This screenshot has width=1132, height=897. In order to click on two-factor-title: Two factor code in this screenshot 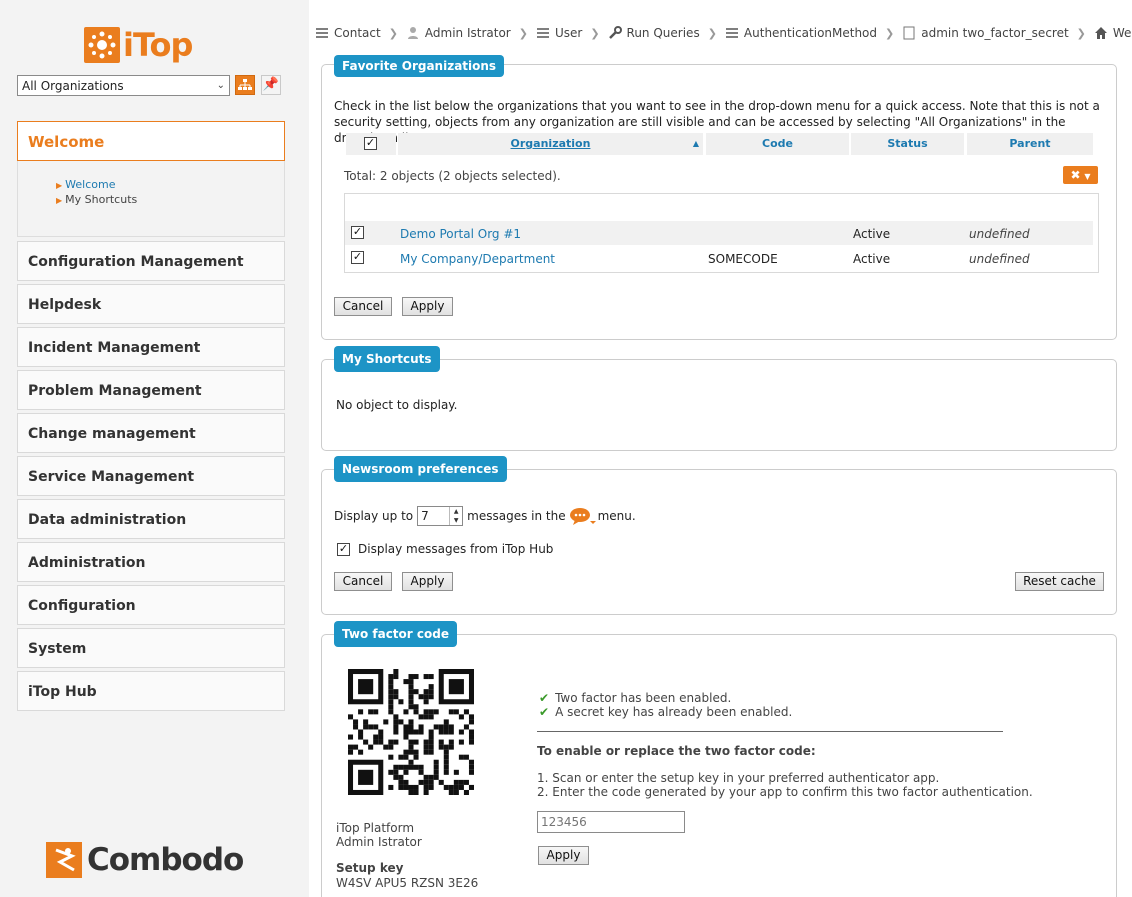, I will do `click(395, 634)`.